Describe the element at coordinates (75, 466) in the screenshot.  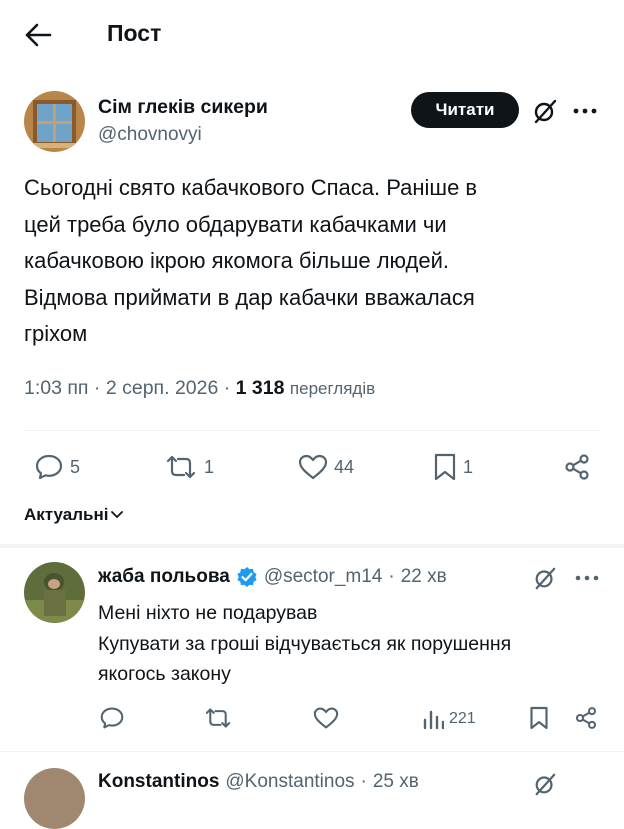
I see `reply-count: 5` at that location.